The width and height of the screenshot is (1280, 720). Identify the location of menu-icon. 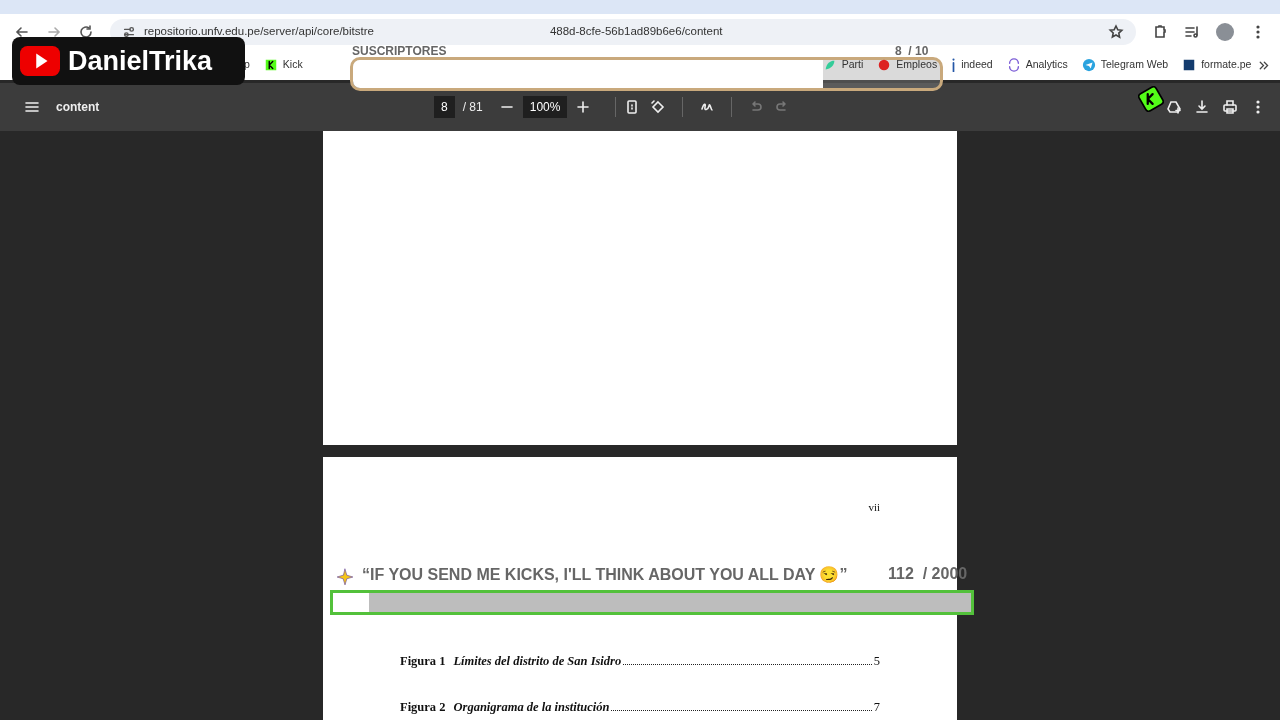
(32, 107).